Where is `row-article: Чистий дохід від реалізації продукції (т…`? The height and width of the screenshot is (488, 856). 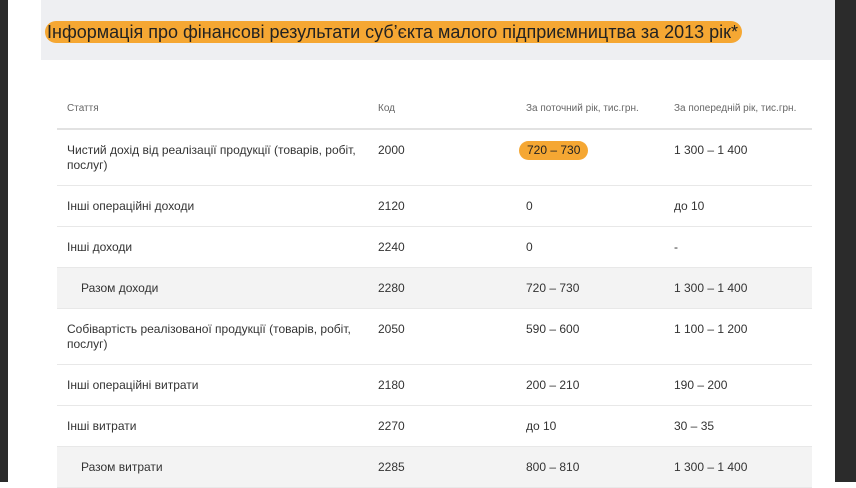 row-article: Чистий дохід від реалізації продукції (т… is located at coordinates (212, 157).